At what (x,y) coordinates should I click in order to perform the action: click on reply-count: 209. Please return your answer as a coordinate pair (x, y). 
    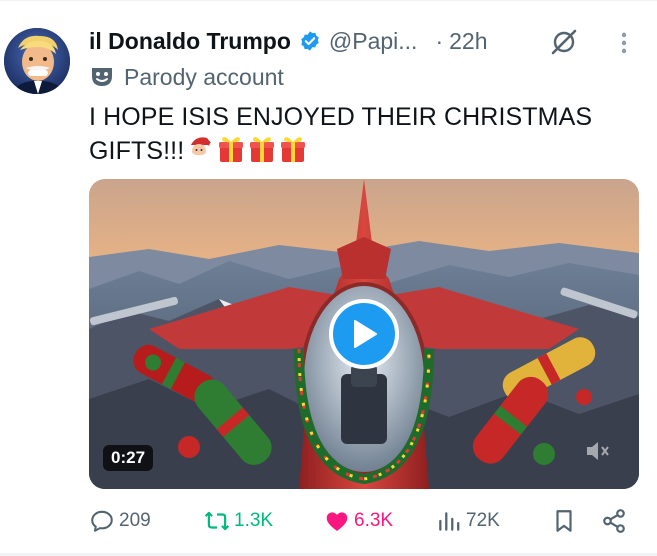
    Looking at the image, I should click on (135, 520).